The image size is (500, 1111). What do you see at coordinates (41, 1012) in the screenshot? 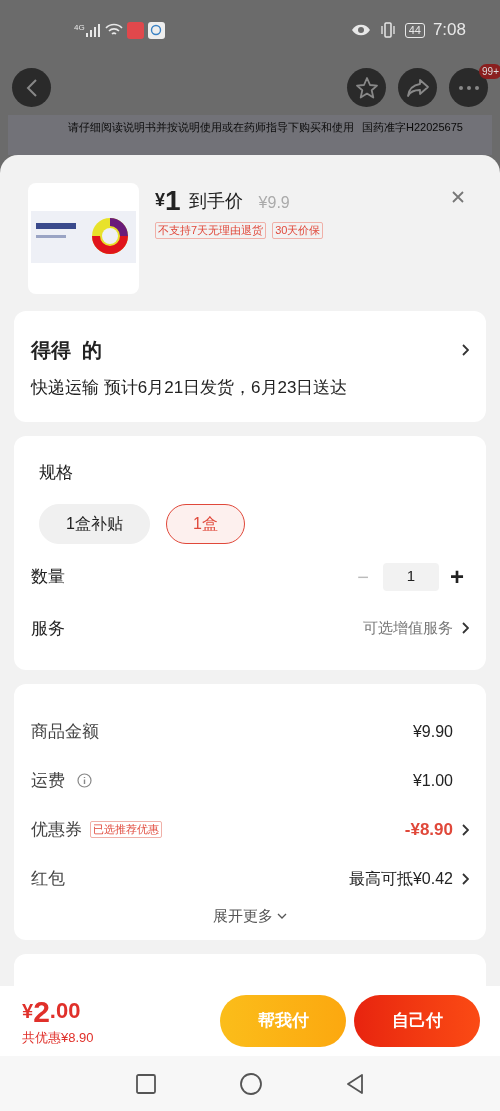
I see `total-price: 2` at bounding box center [41, 1012].